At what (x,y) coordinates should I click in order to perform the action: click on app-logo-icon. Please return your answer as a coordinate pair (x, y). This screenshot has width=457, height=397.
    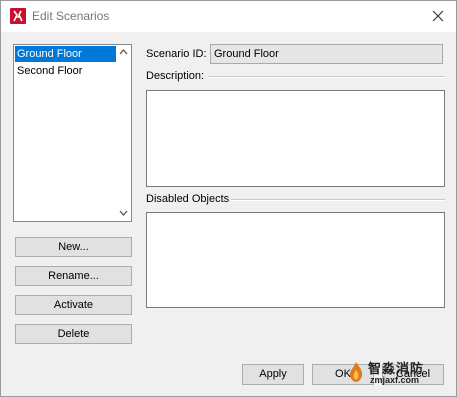
    Looking at the image, I should click on (18, 16).